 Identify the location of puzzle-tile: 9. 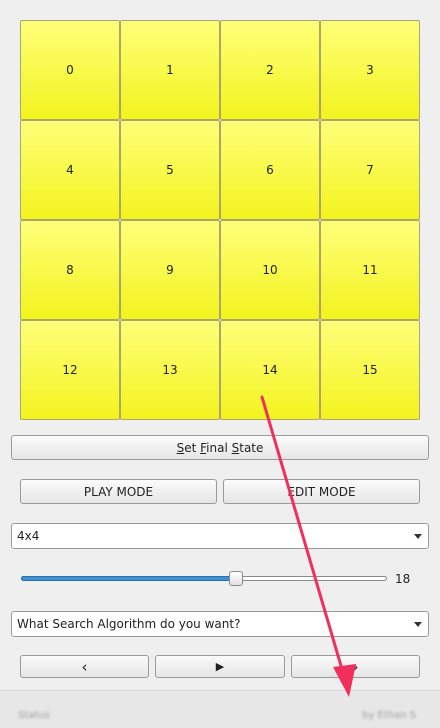
(170, 270).